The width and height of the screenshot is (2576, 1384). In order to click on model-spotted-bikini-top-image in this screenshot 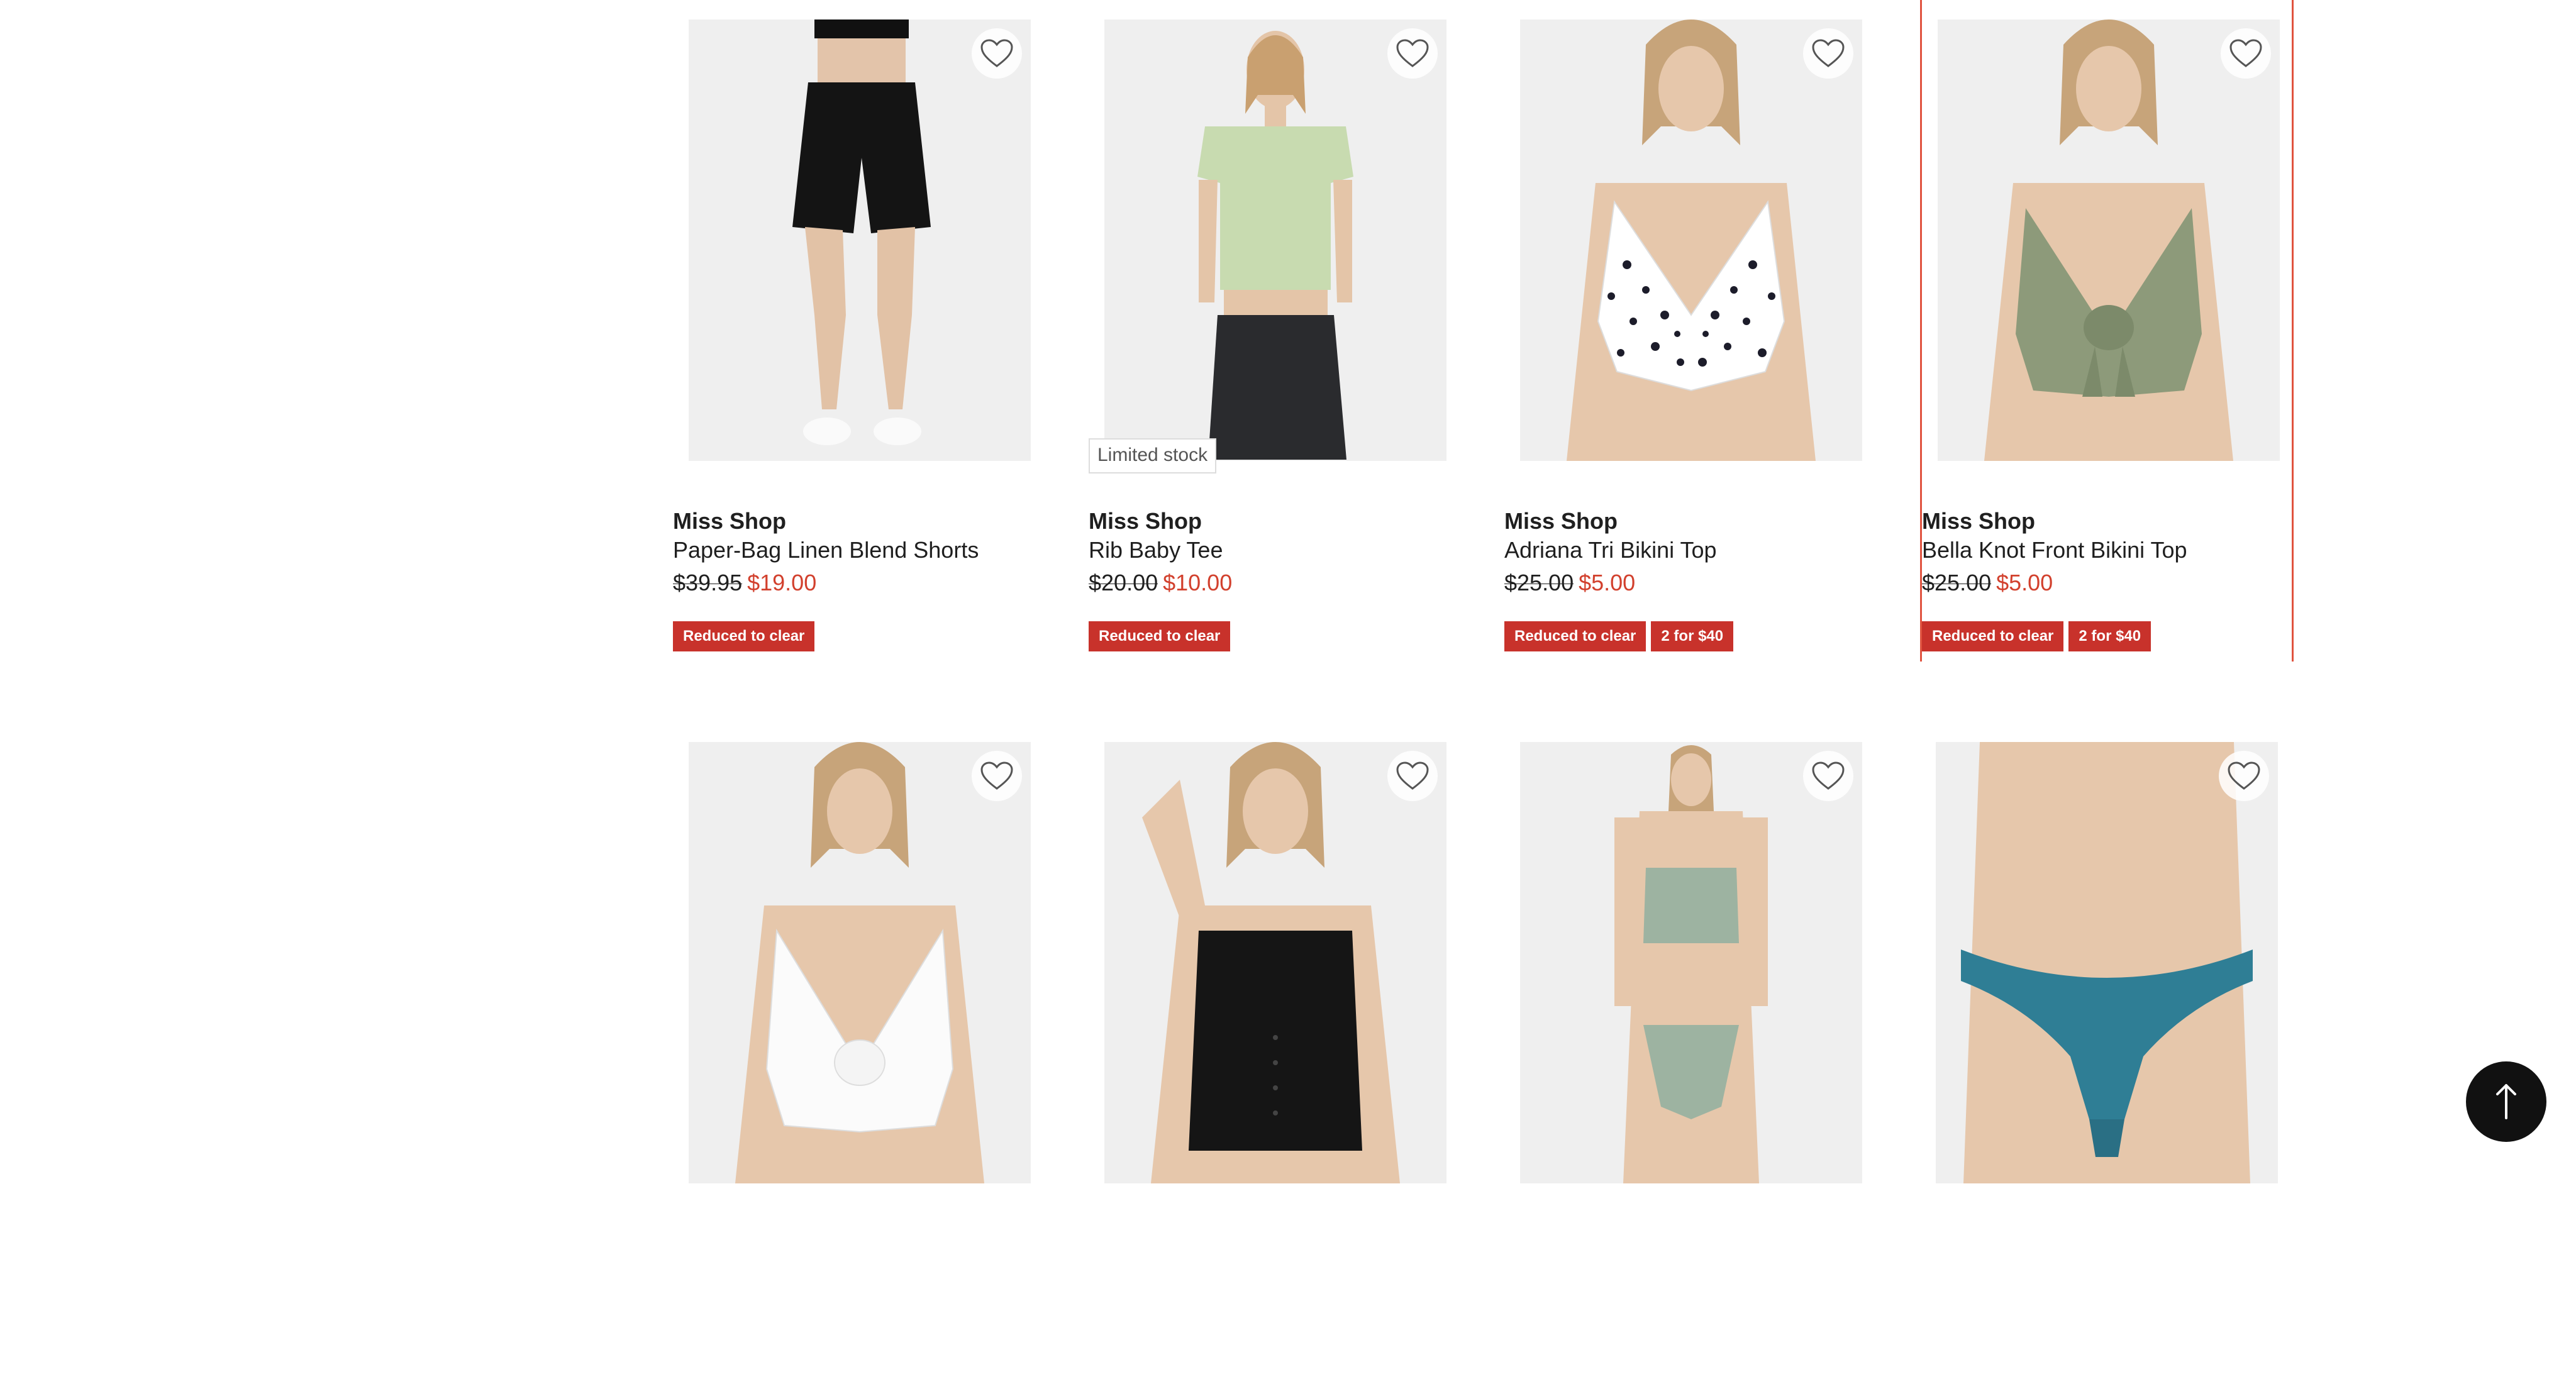, I will do `click(1691, 240)`.